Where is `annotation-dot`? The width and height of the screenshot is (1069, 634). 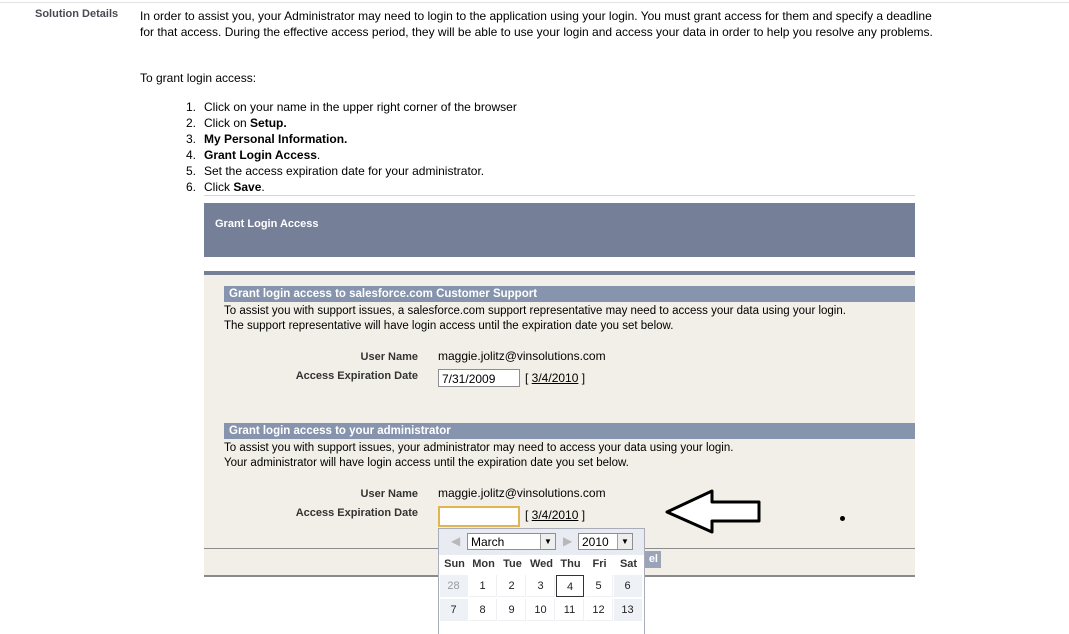
annotation-dot is located at coordinates (842, 518).